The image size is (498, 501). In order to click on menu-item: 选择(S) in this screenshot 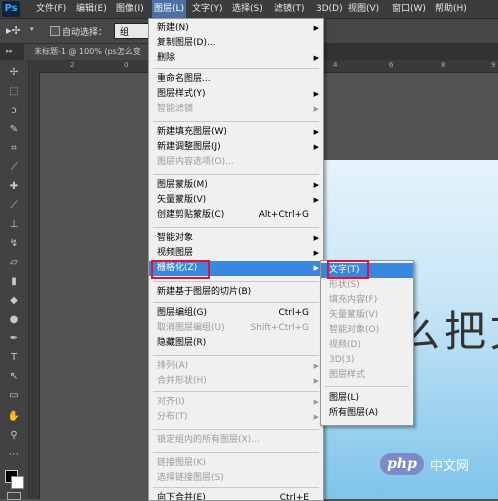, I will do `click(247, 9)`.